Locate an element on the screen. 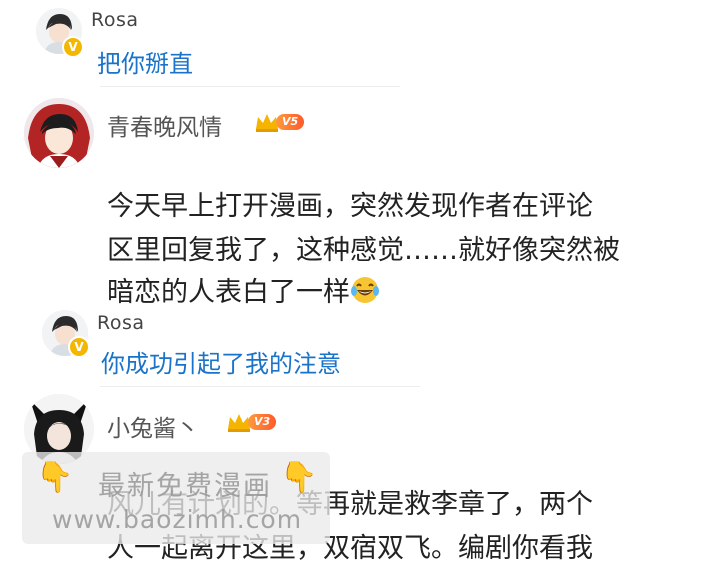 Image resolution: width=720 pixels, height=565 pixels. rank-badge: V5 is located at coordinates (279, 122).